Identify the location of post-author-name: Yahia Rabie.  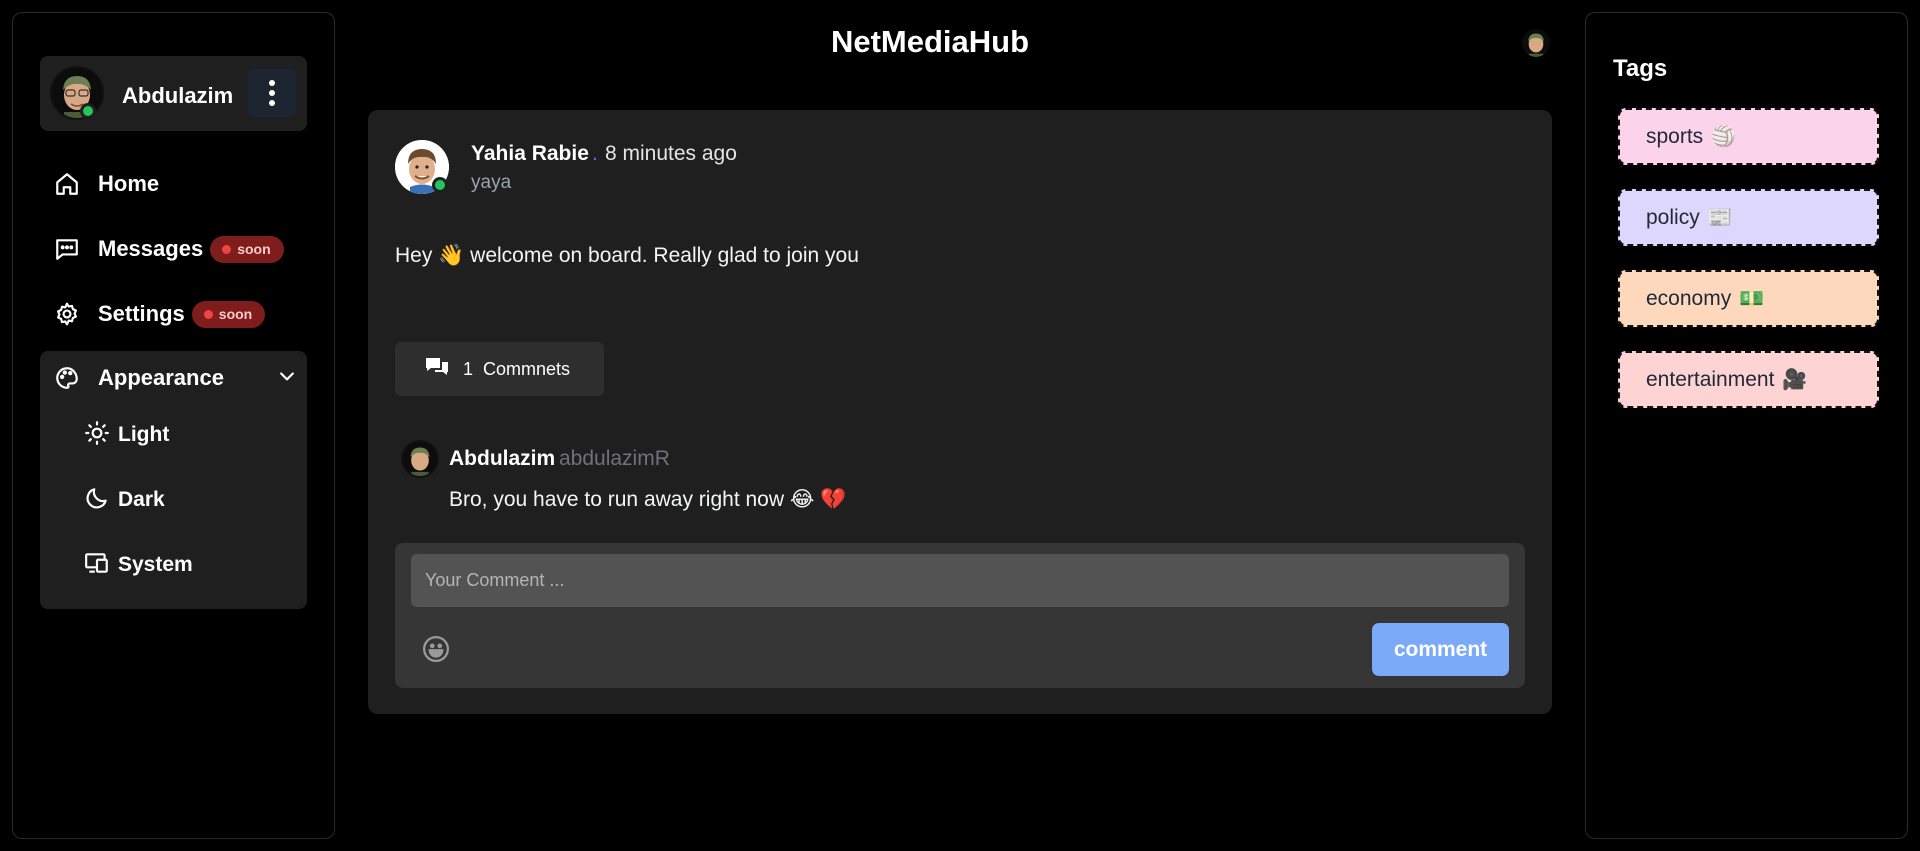
(530, 154).